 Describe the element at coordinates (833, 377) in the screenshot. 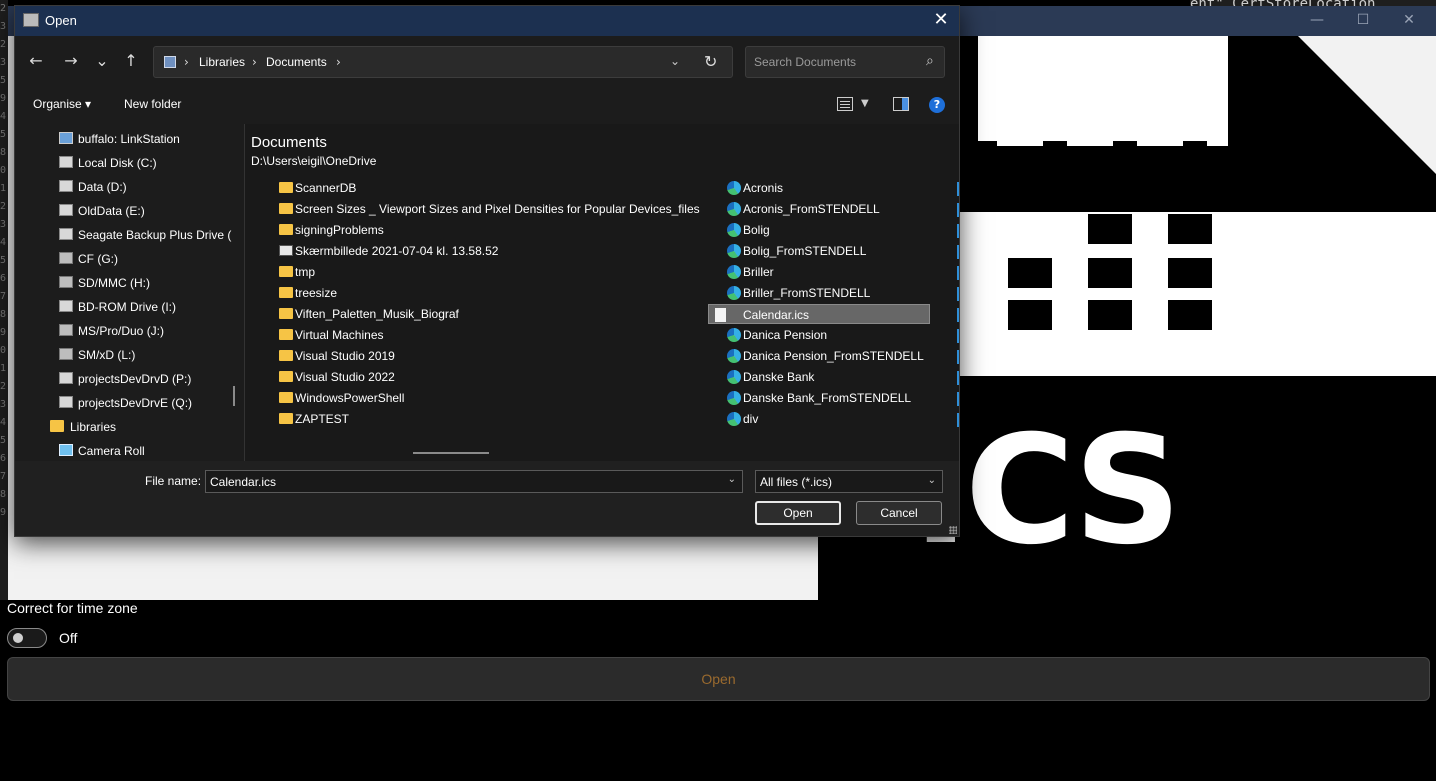

I see `file-item: Danske Bank` at that location.